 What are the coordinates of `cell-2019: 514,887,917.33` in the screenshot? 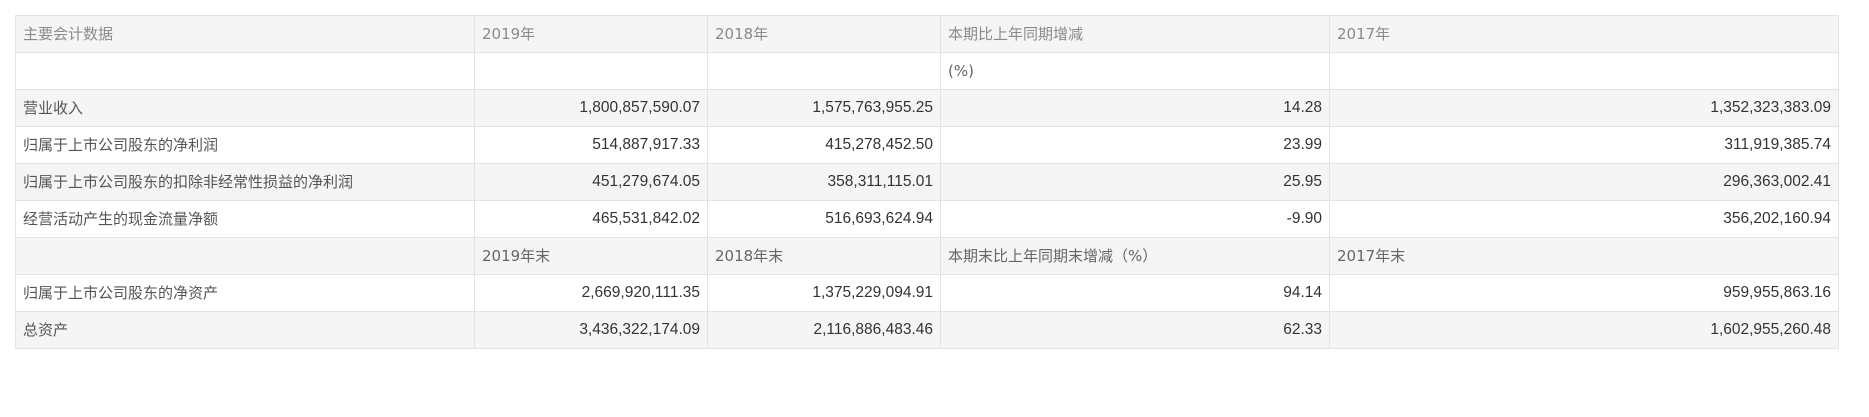 It's located at (591, 145).